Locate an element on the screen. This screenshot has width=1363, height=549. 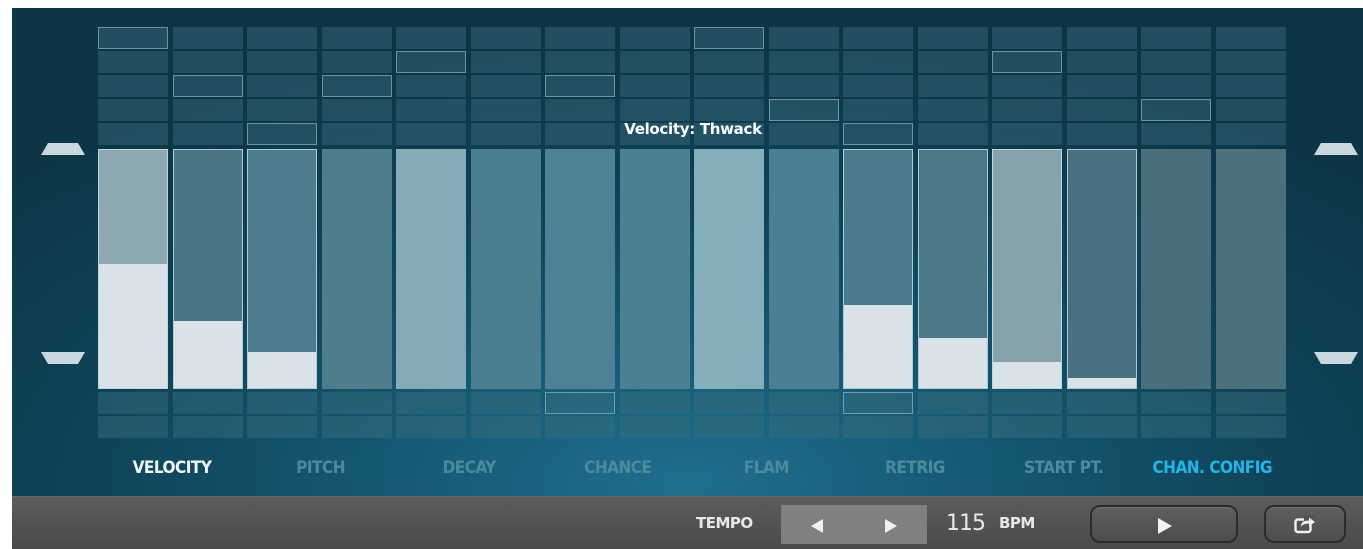
tempo-decrease-button is located at coordinates (817, 524).